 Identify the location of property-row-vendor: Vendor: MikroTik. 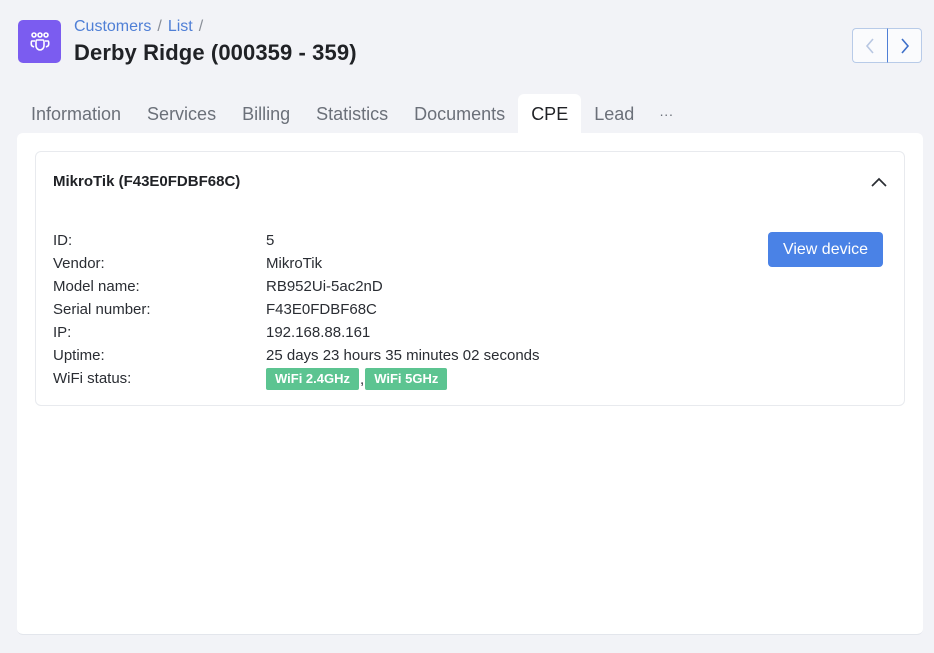
(296, 263).